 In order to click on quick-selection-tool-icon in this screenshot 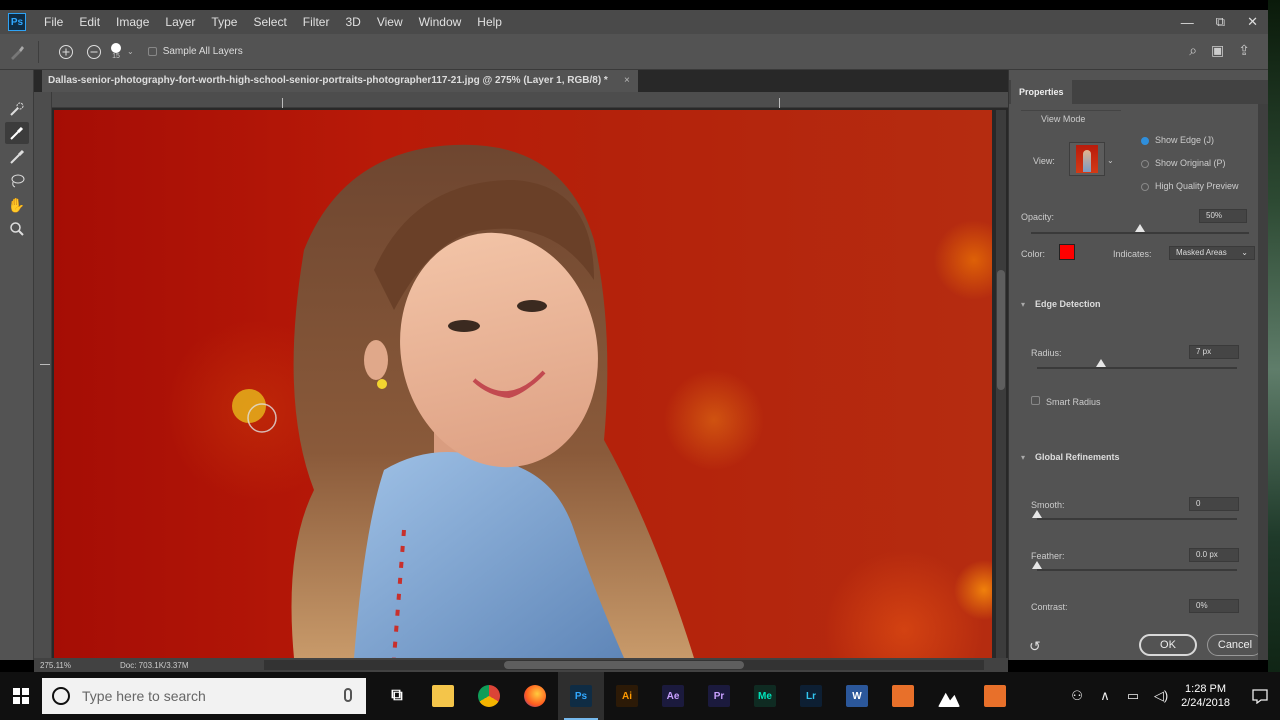, I will do `click(17, 109)`.